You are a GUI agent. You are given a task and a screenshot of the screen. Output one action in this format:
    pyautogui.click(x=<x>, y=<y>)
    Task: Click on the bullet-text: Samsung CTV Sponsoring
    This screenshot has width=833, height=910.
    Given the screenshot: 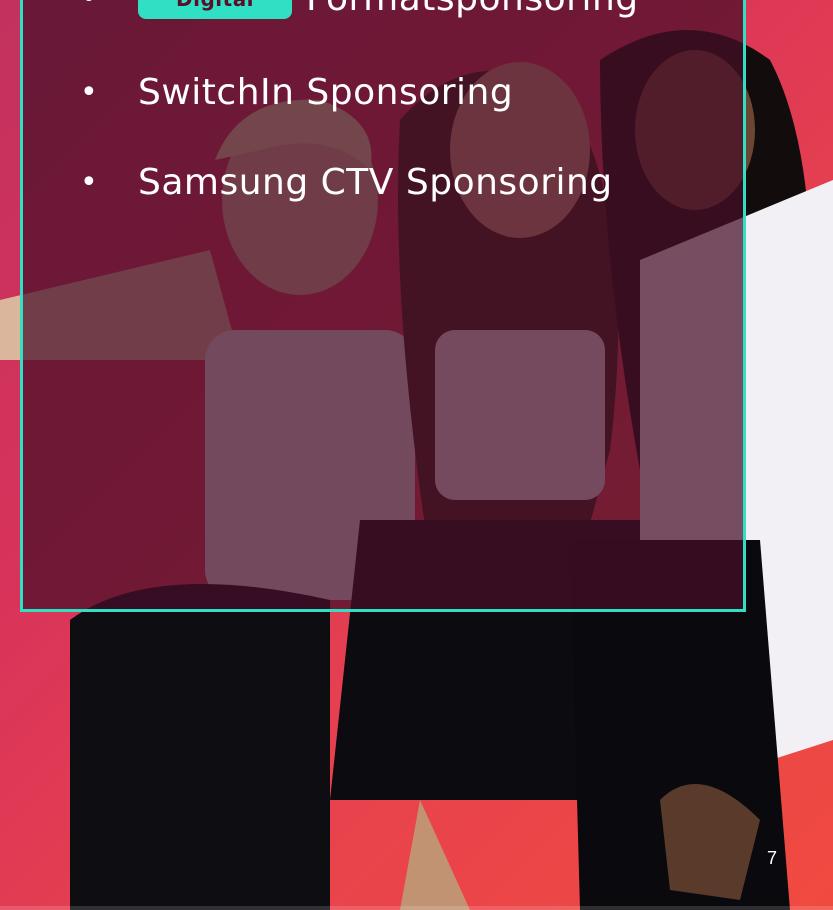 What is the action you would take?
    pyautogui.click(x=375, y=182)
    